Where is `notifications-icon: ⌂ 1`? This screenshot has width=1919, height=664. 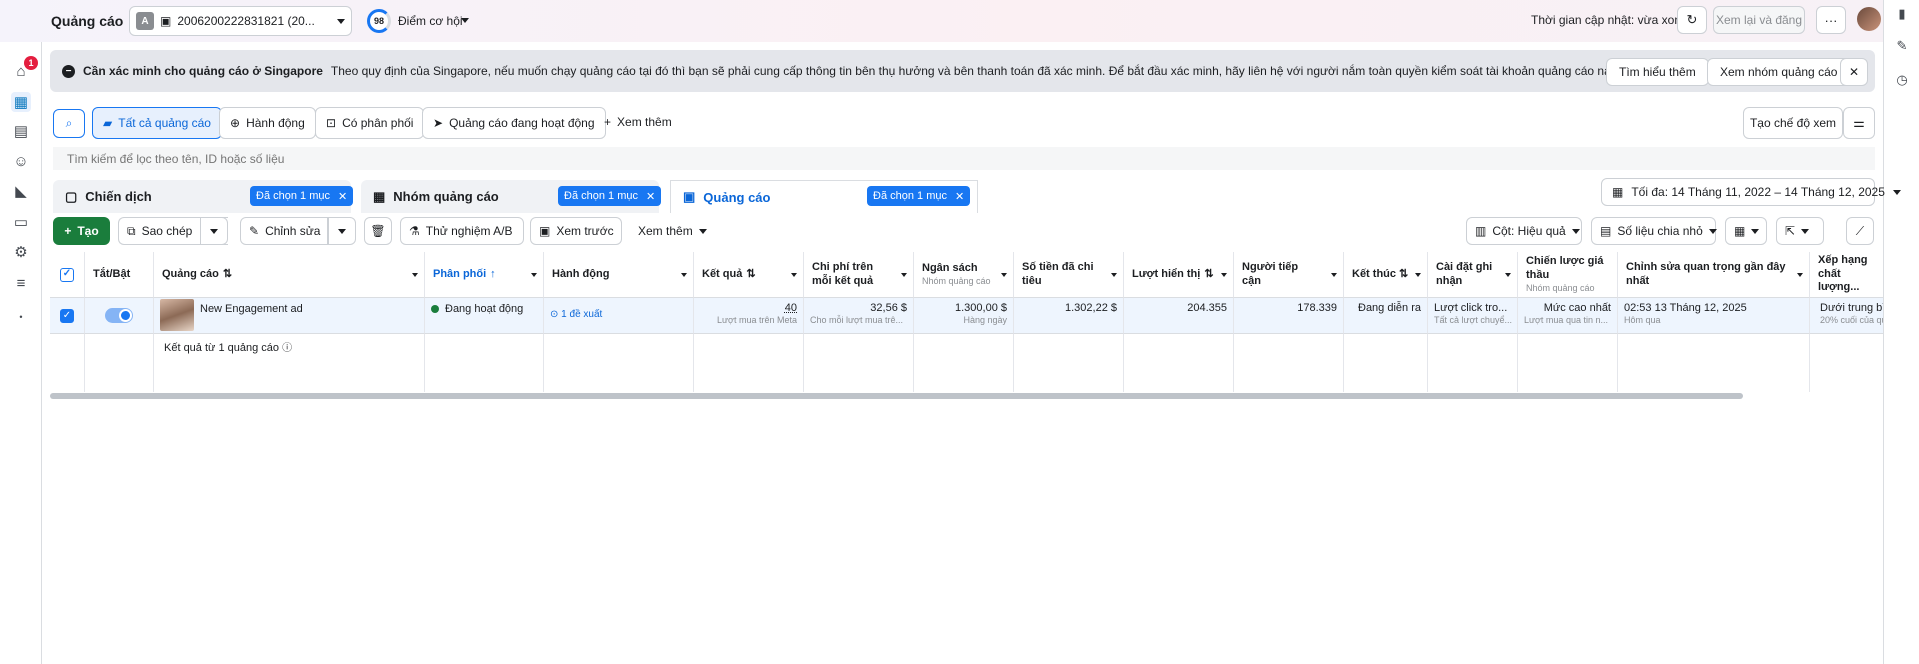 notifications-icon: ⌂ 1 is located at coordinates (24, 68).